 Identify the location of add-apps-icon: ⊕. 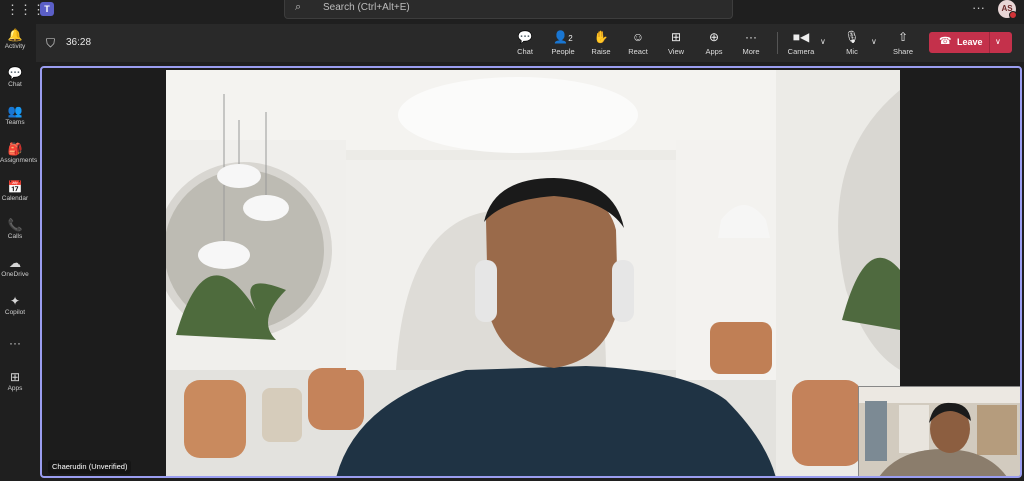
(714, 37).